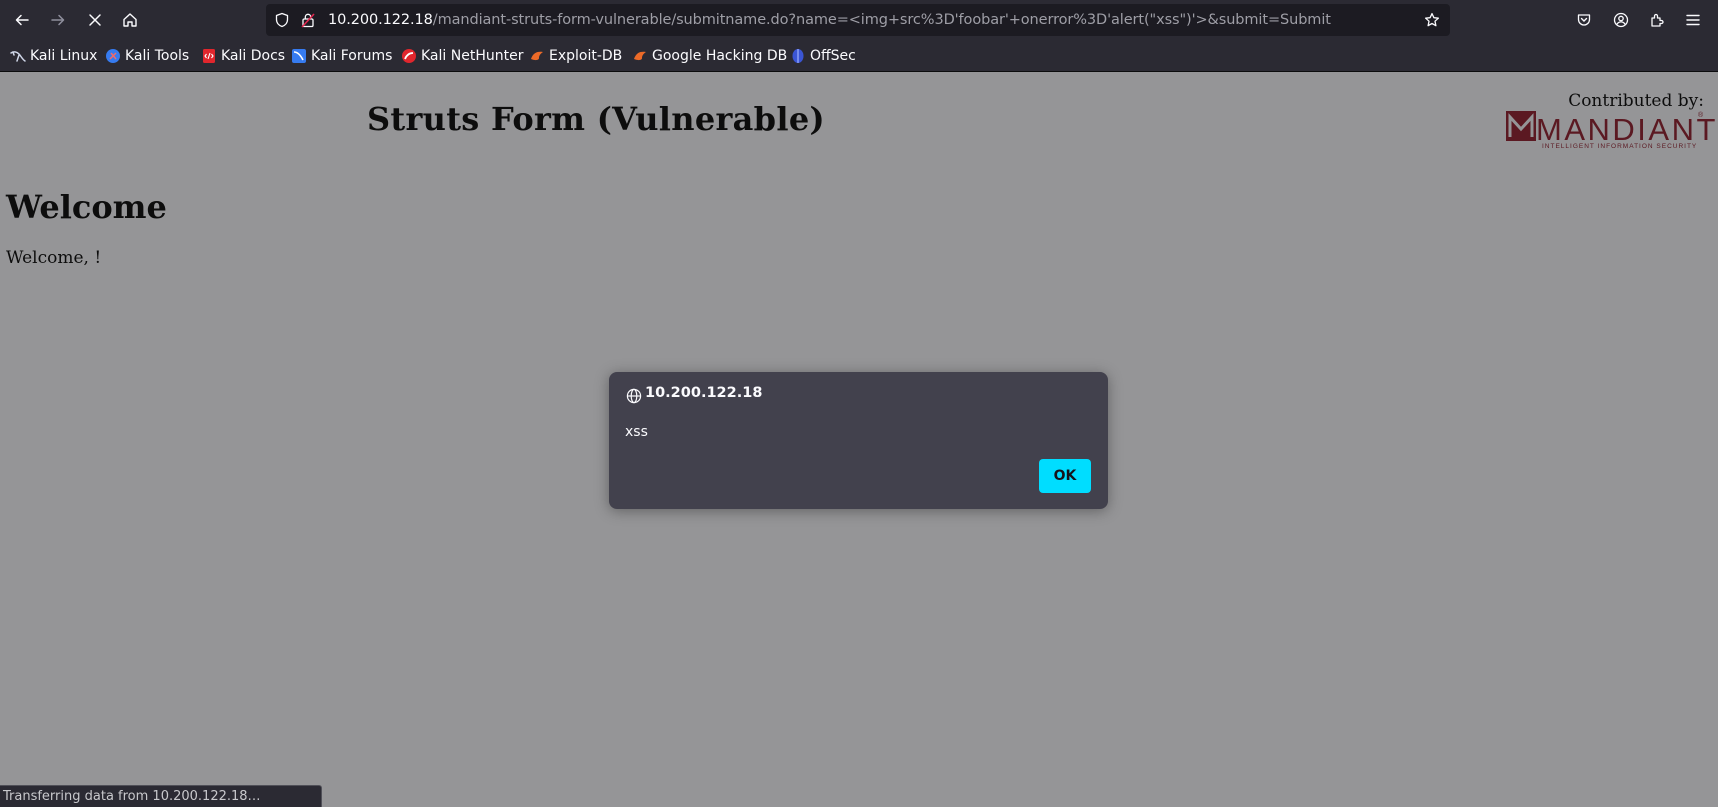 Image resolution: width=1718 pixels, height=807 pixels. I want to click on stop-loading-icon, so click(95, 20).